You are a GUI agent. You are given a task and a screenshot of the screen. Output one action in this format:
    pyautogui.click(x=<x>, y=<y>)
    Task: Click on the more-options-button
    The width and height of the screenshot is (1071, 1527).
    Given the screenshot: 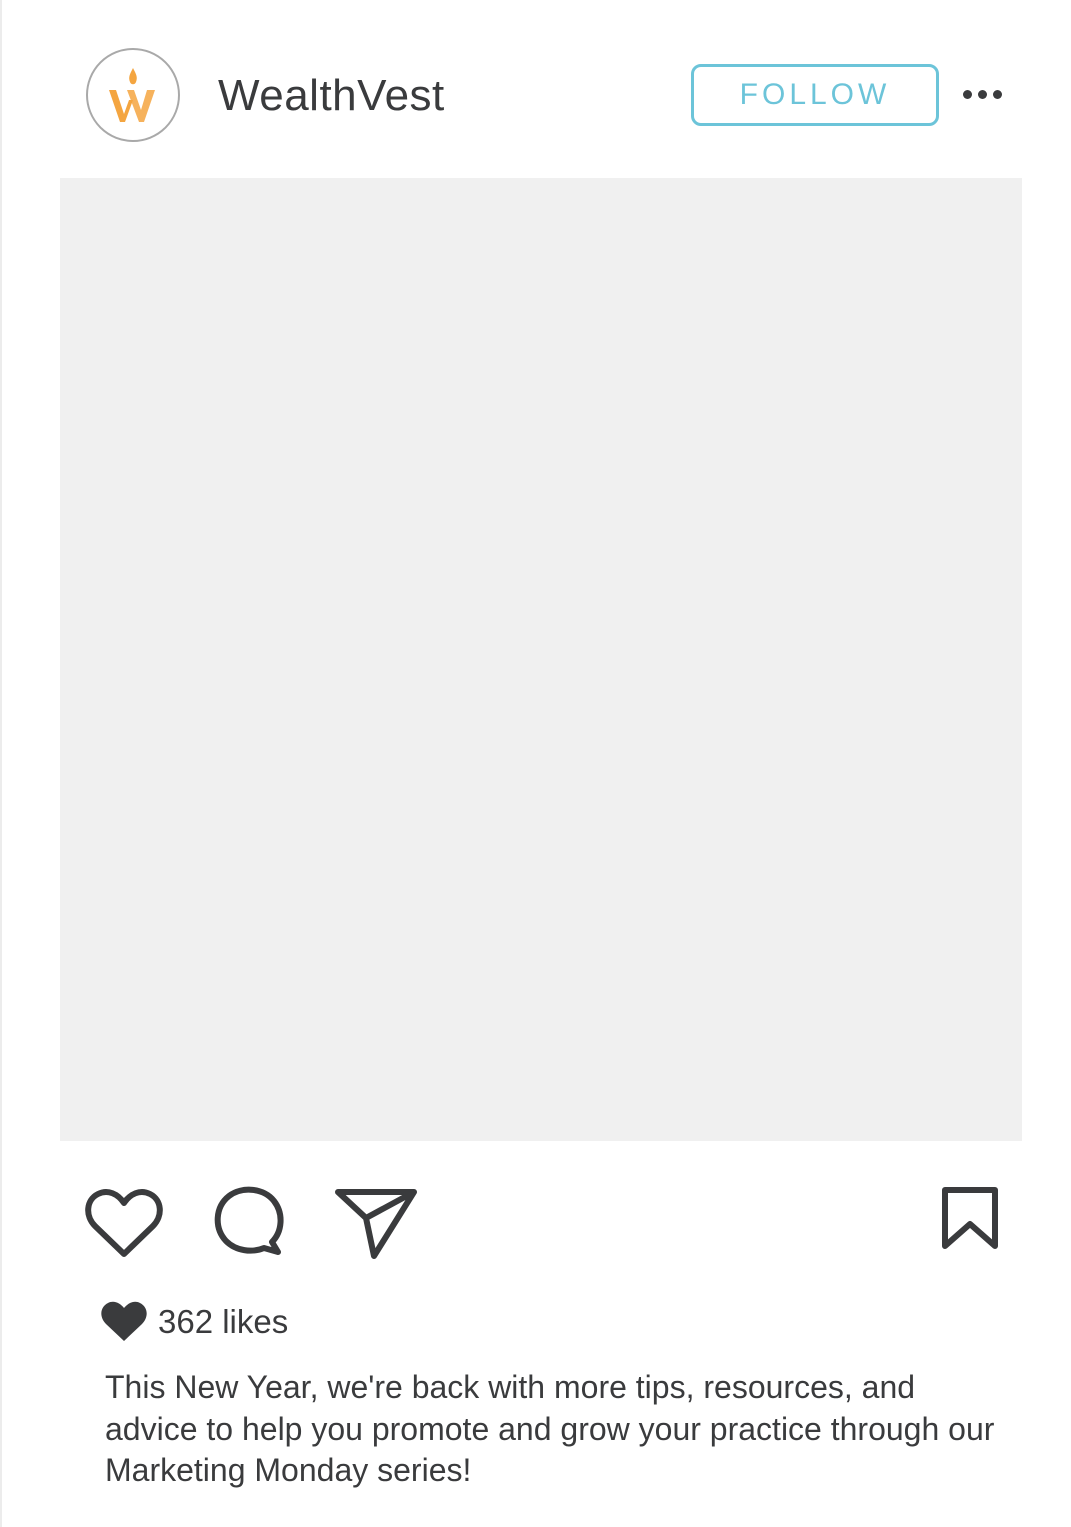 What is the action you would take?
    pyautogui.click(x=982, y=94)
    